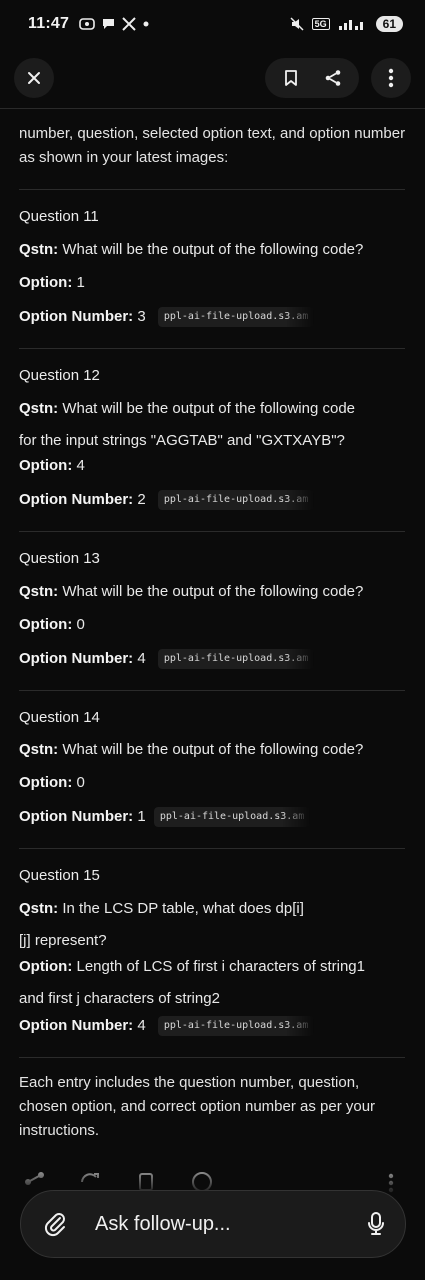 This screenshot has width=425, height=1280. I want to click on status-time: 11:47, so click(49, 23).